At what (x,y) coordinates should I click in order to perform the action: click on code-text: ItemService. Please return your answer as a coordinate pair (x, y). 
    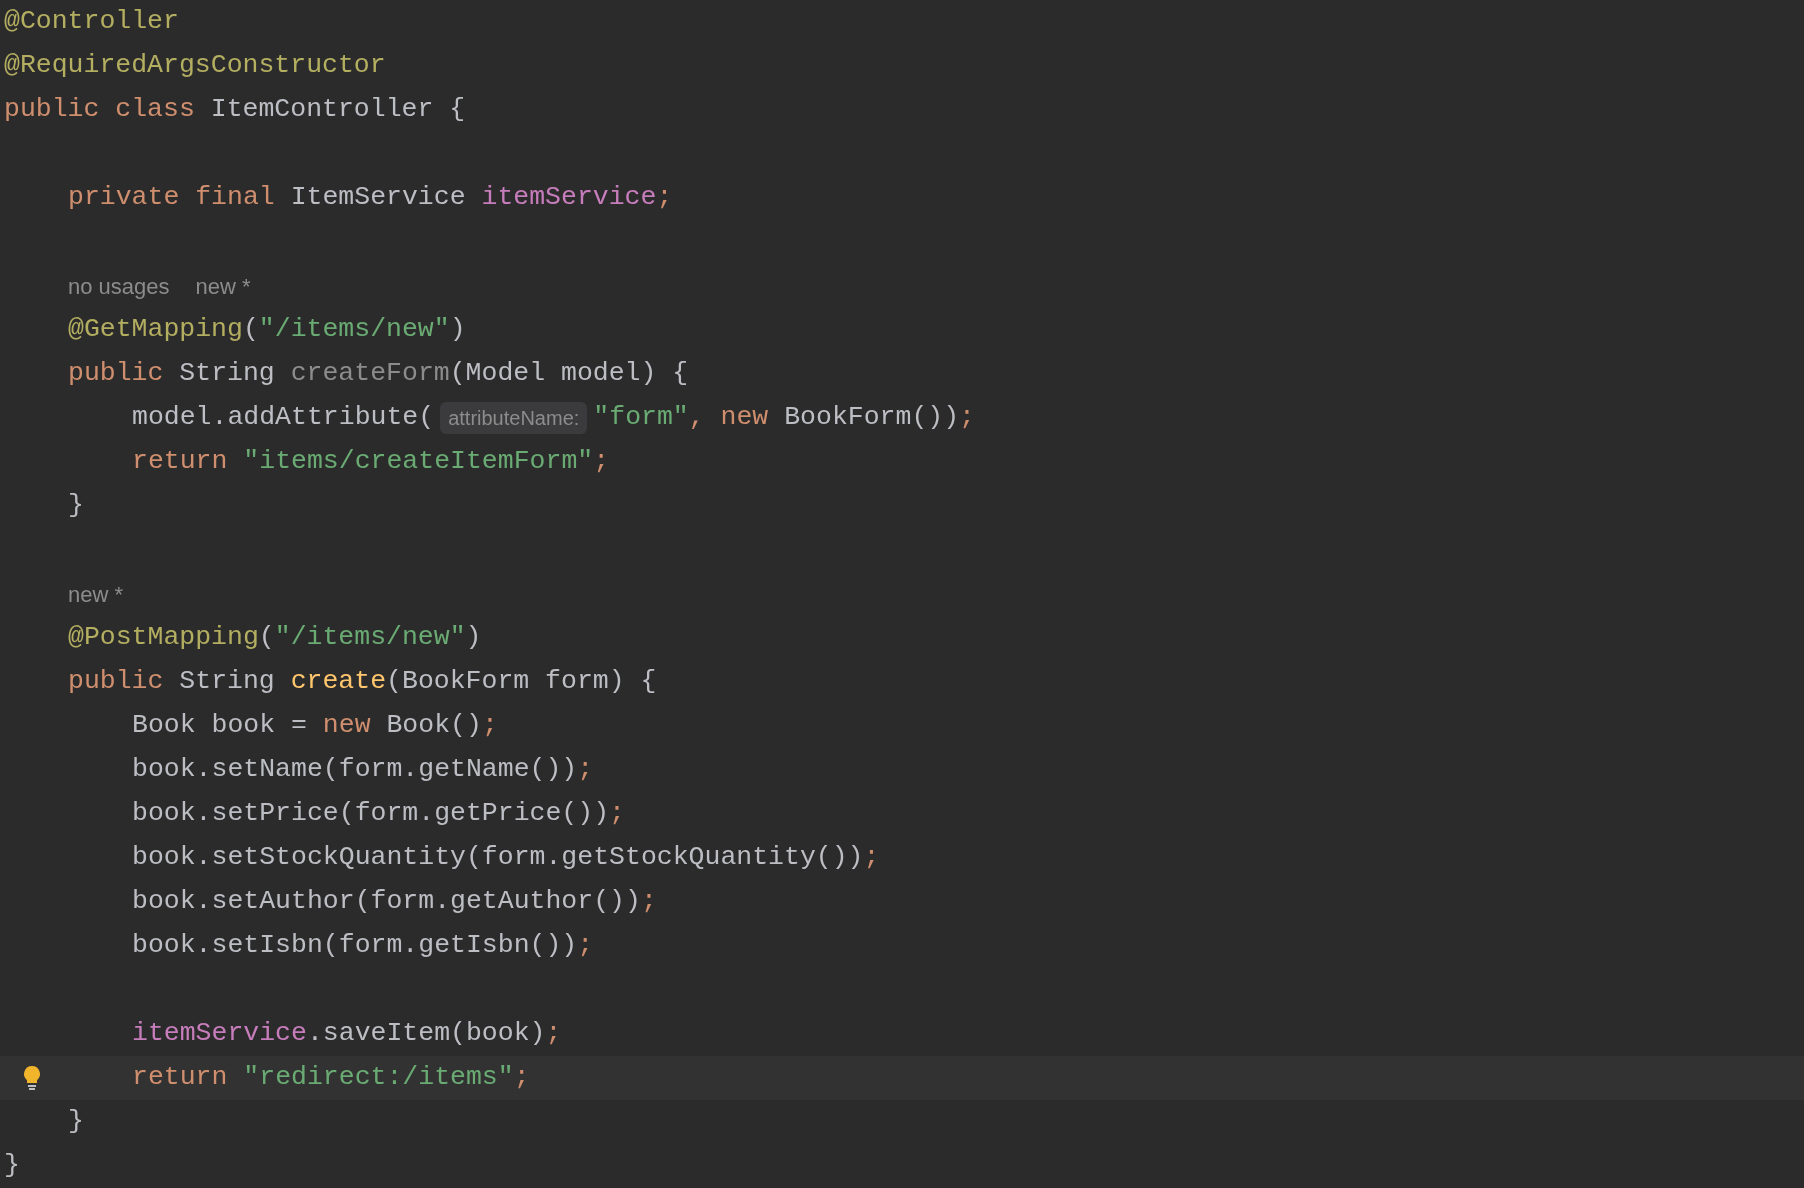
    Looking at the image, I should click on (378, 198).